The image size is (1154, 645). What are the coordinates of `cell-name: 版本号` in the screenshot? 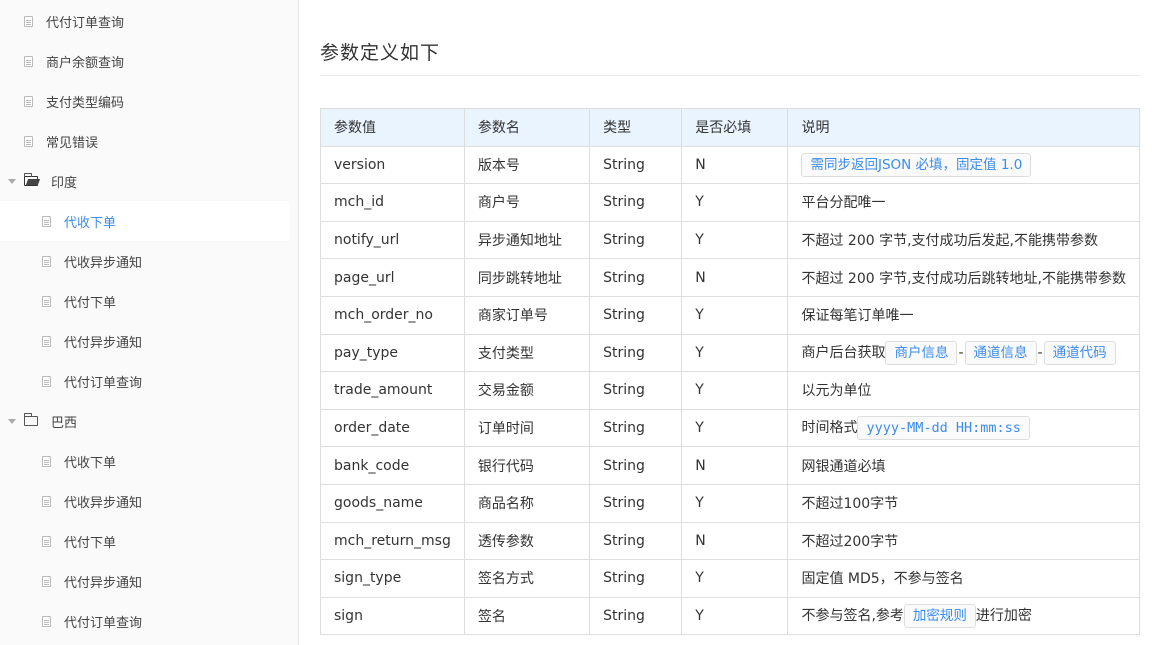 It's located at (527, 165).